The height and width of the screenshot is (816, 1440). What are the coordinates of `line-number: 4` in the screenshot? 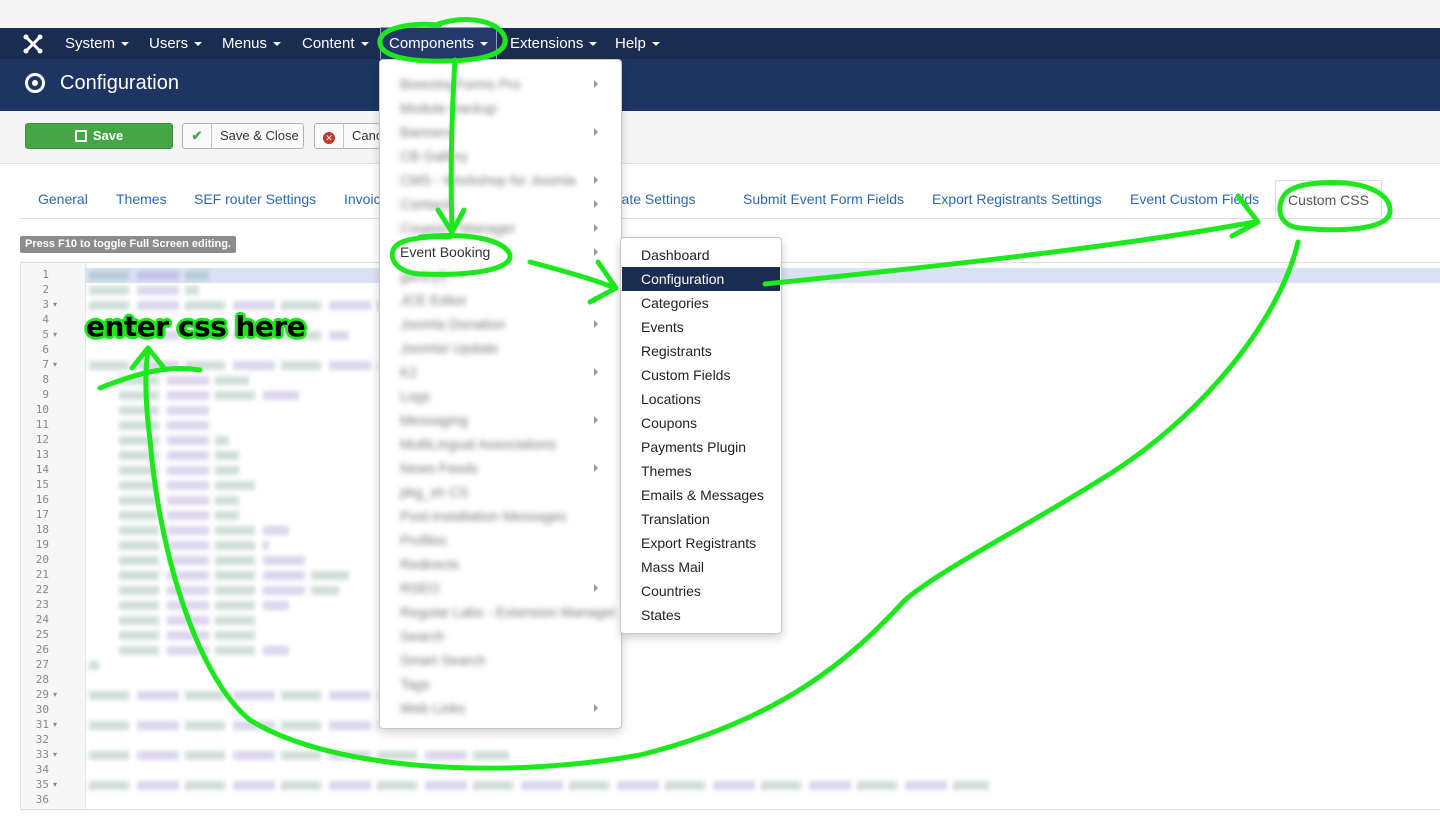 It's located at (45, 319).